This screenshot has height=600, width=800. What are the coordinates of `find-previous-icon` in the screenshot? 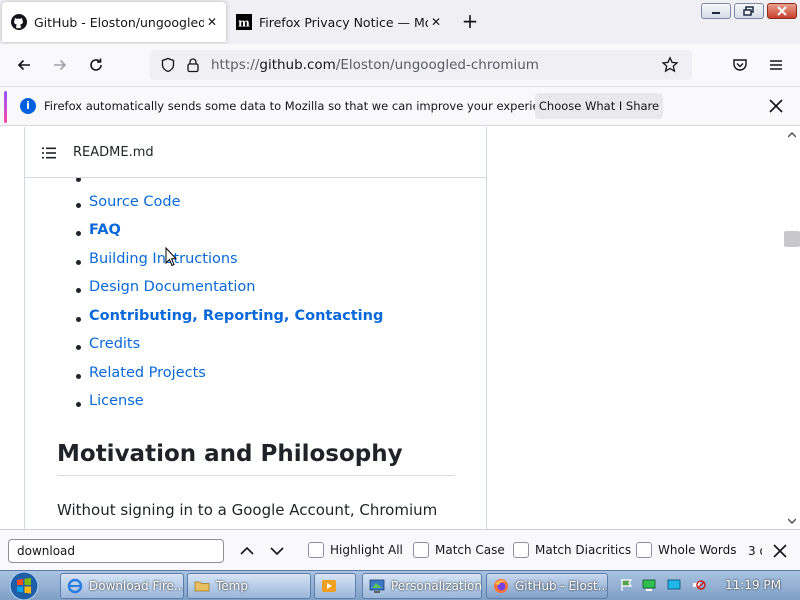 It's located at (247, 551).